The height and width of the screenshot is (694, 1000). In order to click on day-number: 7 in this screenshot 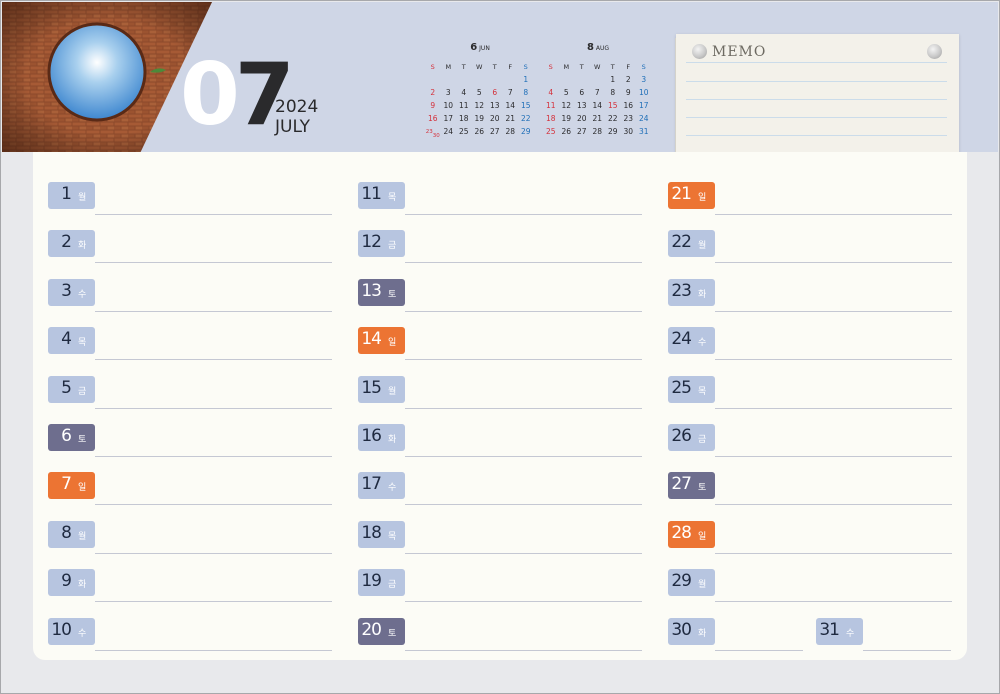, I will do `click(66, 484)`.